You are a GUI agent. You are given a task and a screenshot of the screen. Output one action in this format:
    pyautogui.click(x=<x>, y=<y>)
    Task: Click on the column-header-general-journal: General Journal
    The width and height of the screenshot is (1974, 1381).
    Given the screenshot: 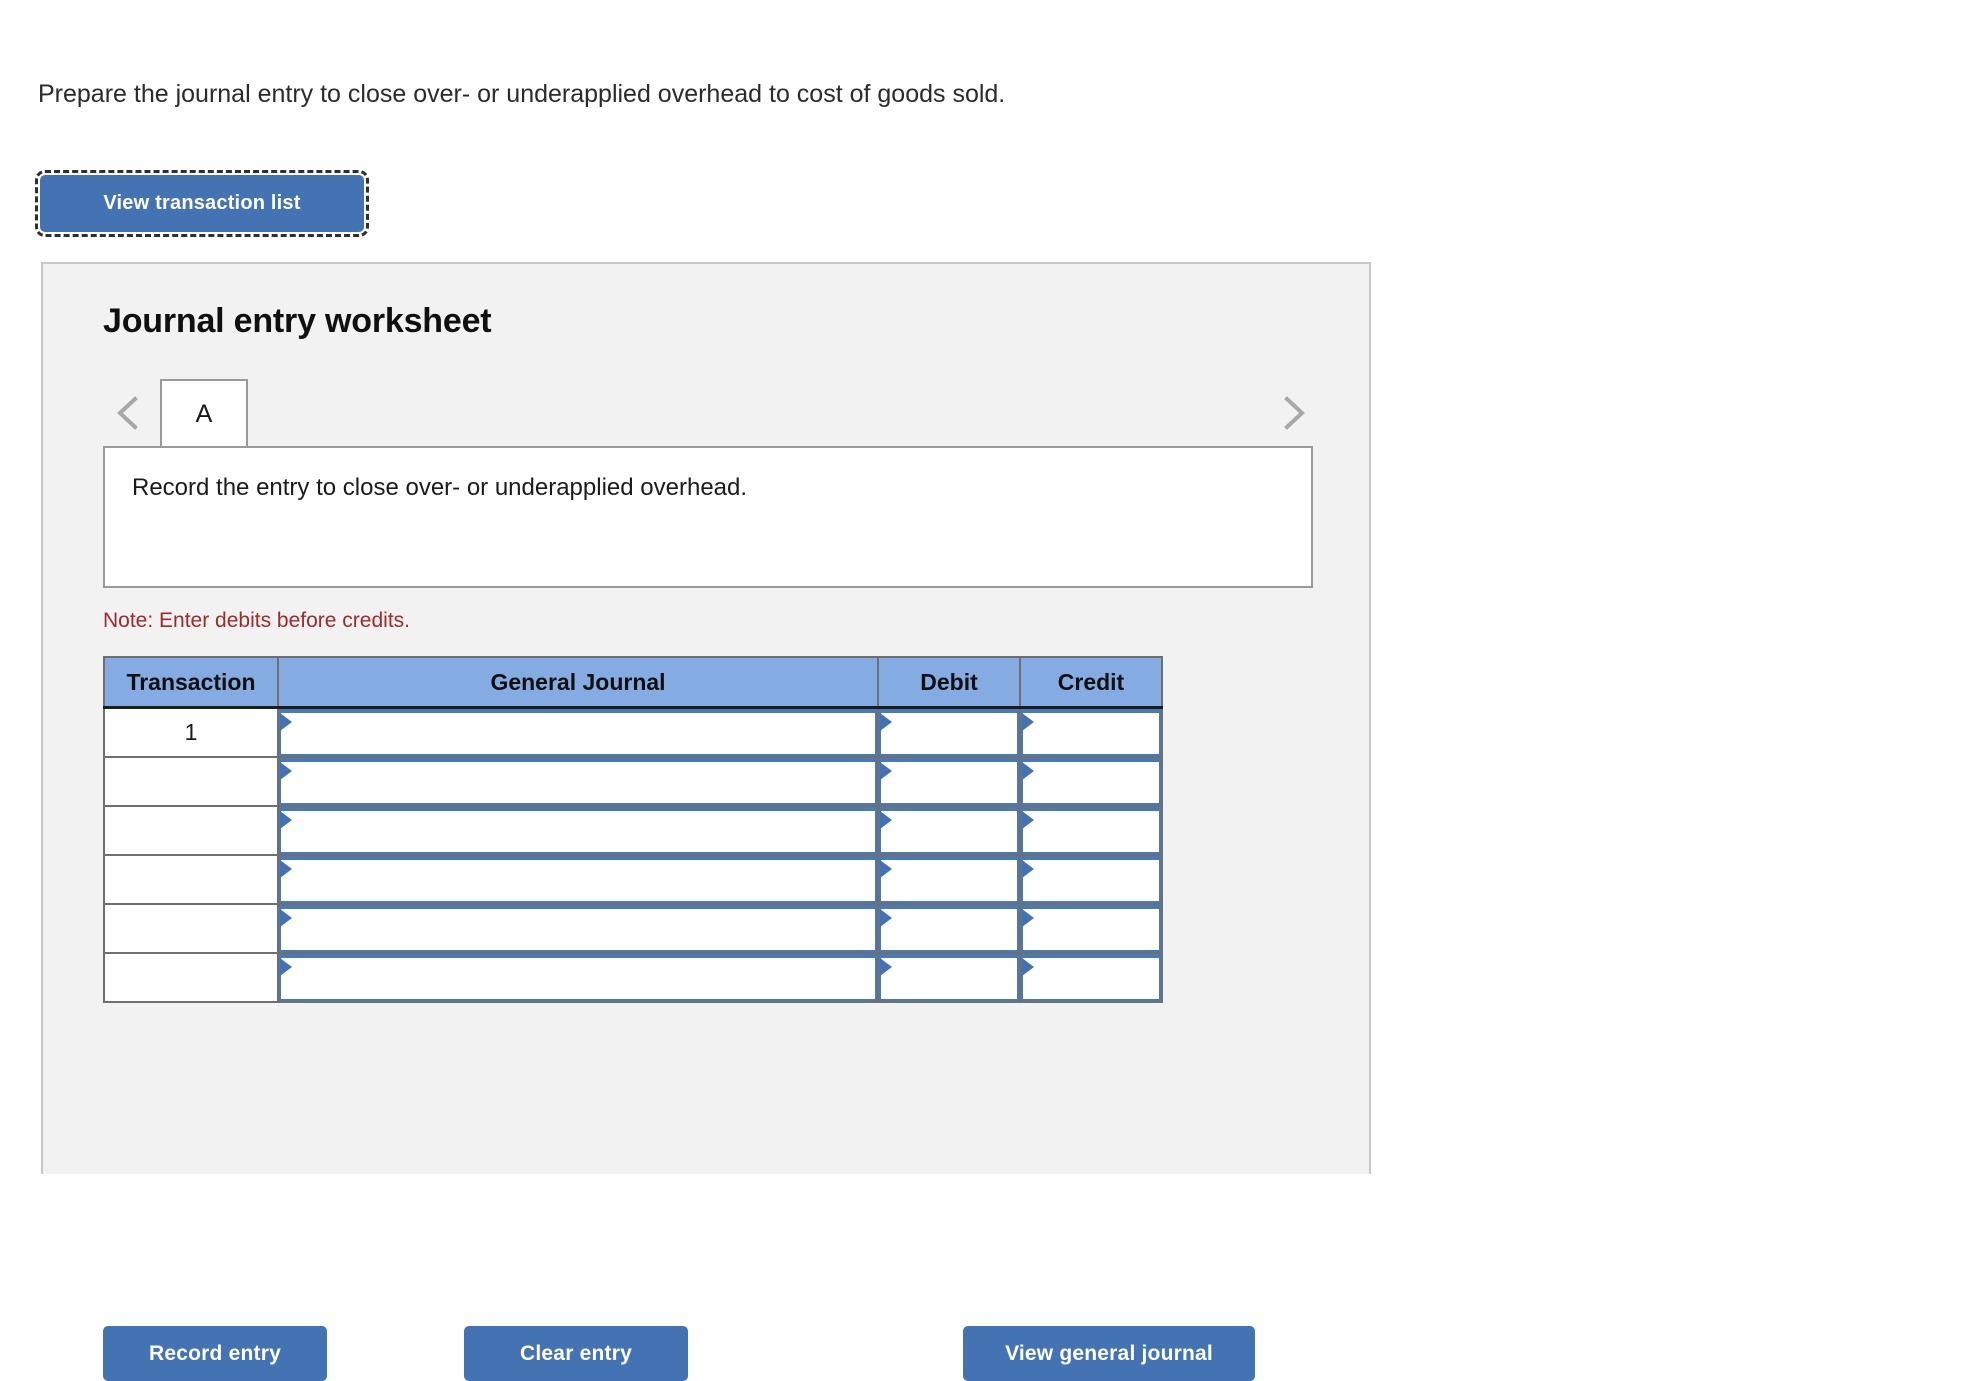 What is the action you would take?
    pyautogui.click(x=578, y=682)
    